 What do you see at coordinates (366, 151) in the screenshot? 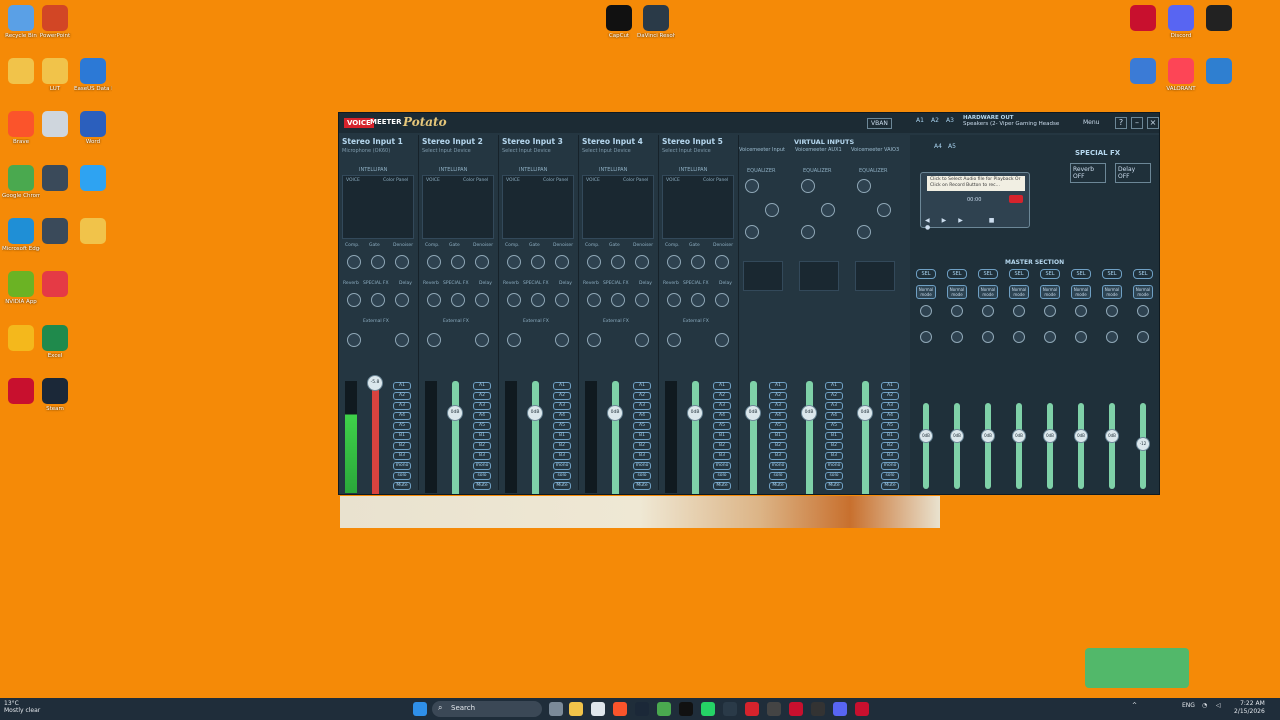
I see `strip-device: Microphone (OK60)` at bounding box center [366, 151].